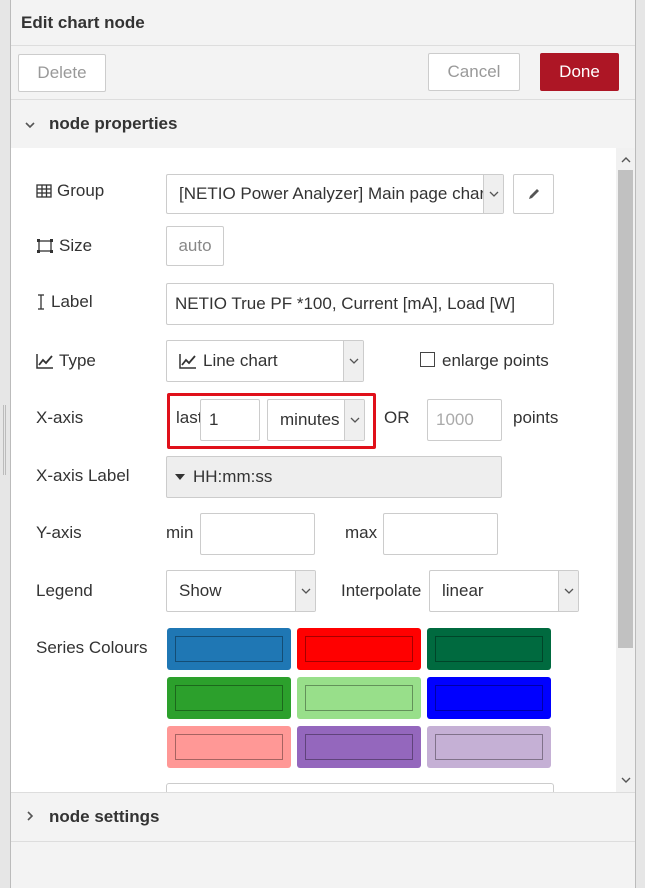 The height and width of the screenshot is (888, 645). Describe the element at coordinates (240, 360) in the screenshot. I see `type-value: Line chart` at that location.